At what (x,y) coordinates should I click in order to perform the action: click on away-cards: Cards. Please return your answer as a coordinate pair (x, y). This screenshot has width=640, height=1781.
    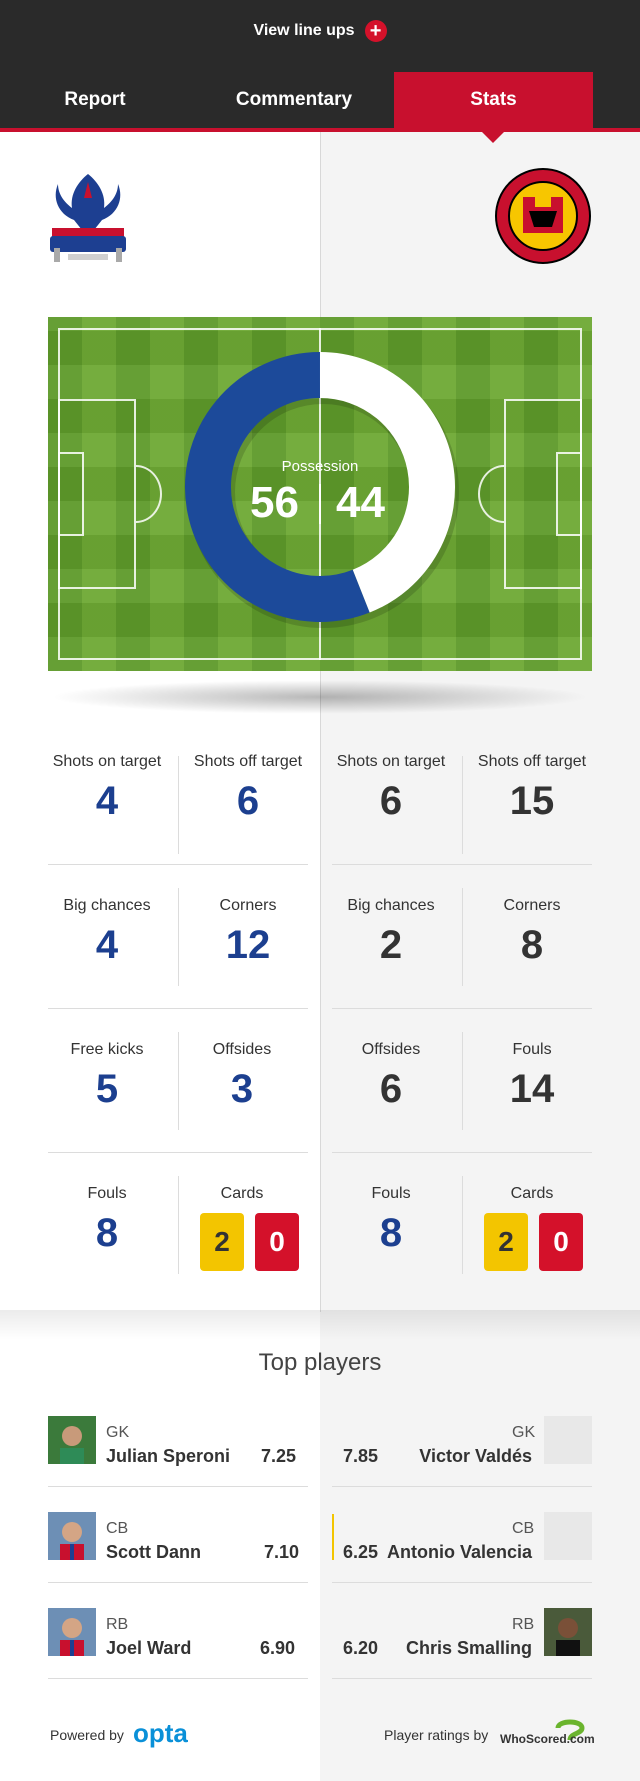
    Looking at the image, I should click on (532, 1194).